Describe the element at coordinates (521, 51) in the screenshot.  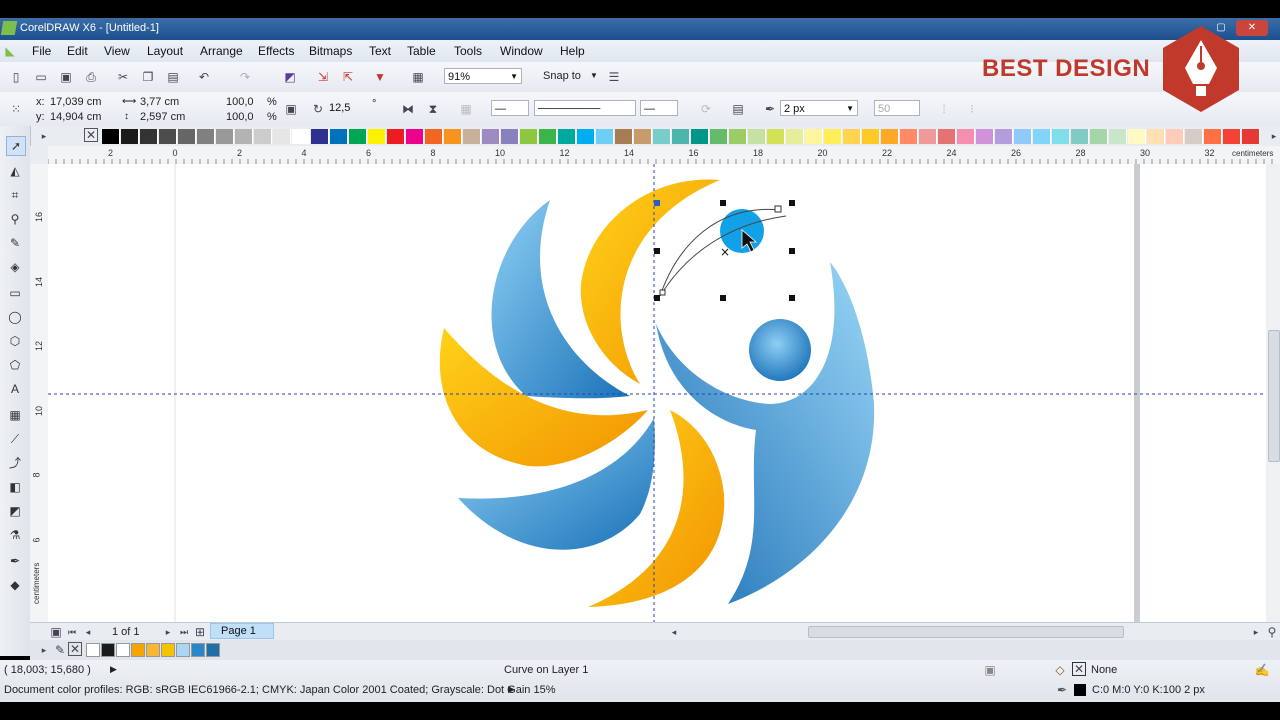
I see `menu-window: Window` at that location.